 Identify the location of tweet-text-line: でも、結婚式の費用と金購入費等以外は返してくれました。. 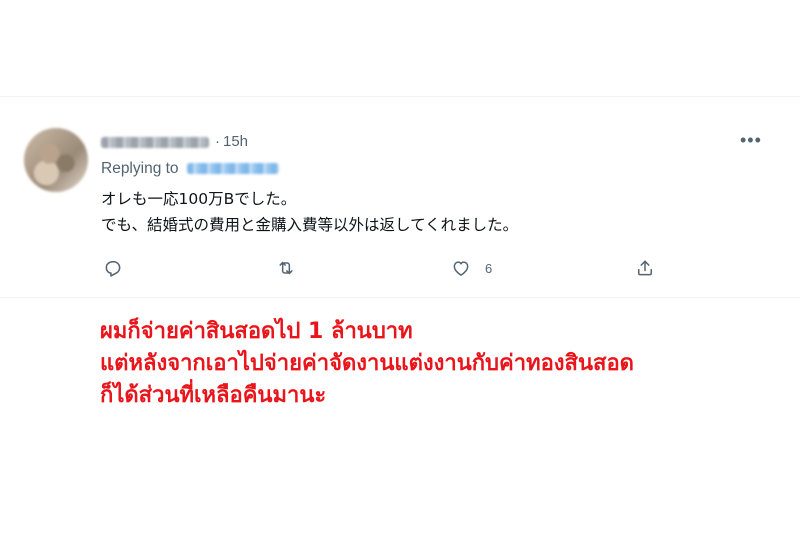
(310, 225).